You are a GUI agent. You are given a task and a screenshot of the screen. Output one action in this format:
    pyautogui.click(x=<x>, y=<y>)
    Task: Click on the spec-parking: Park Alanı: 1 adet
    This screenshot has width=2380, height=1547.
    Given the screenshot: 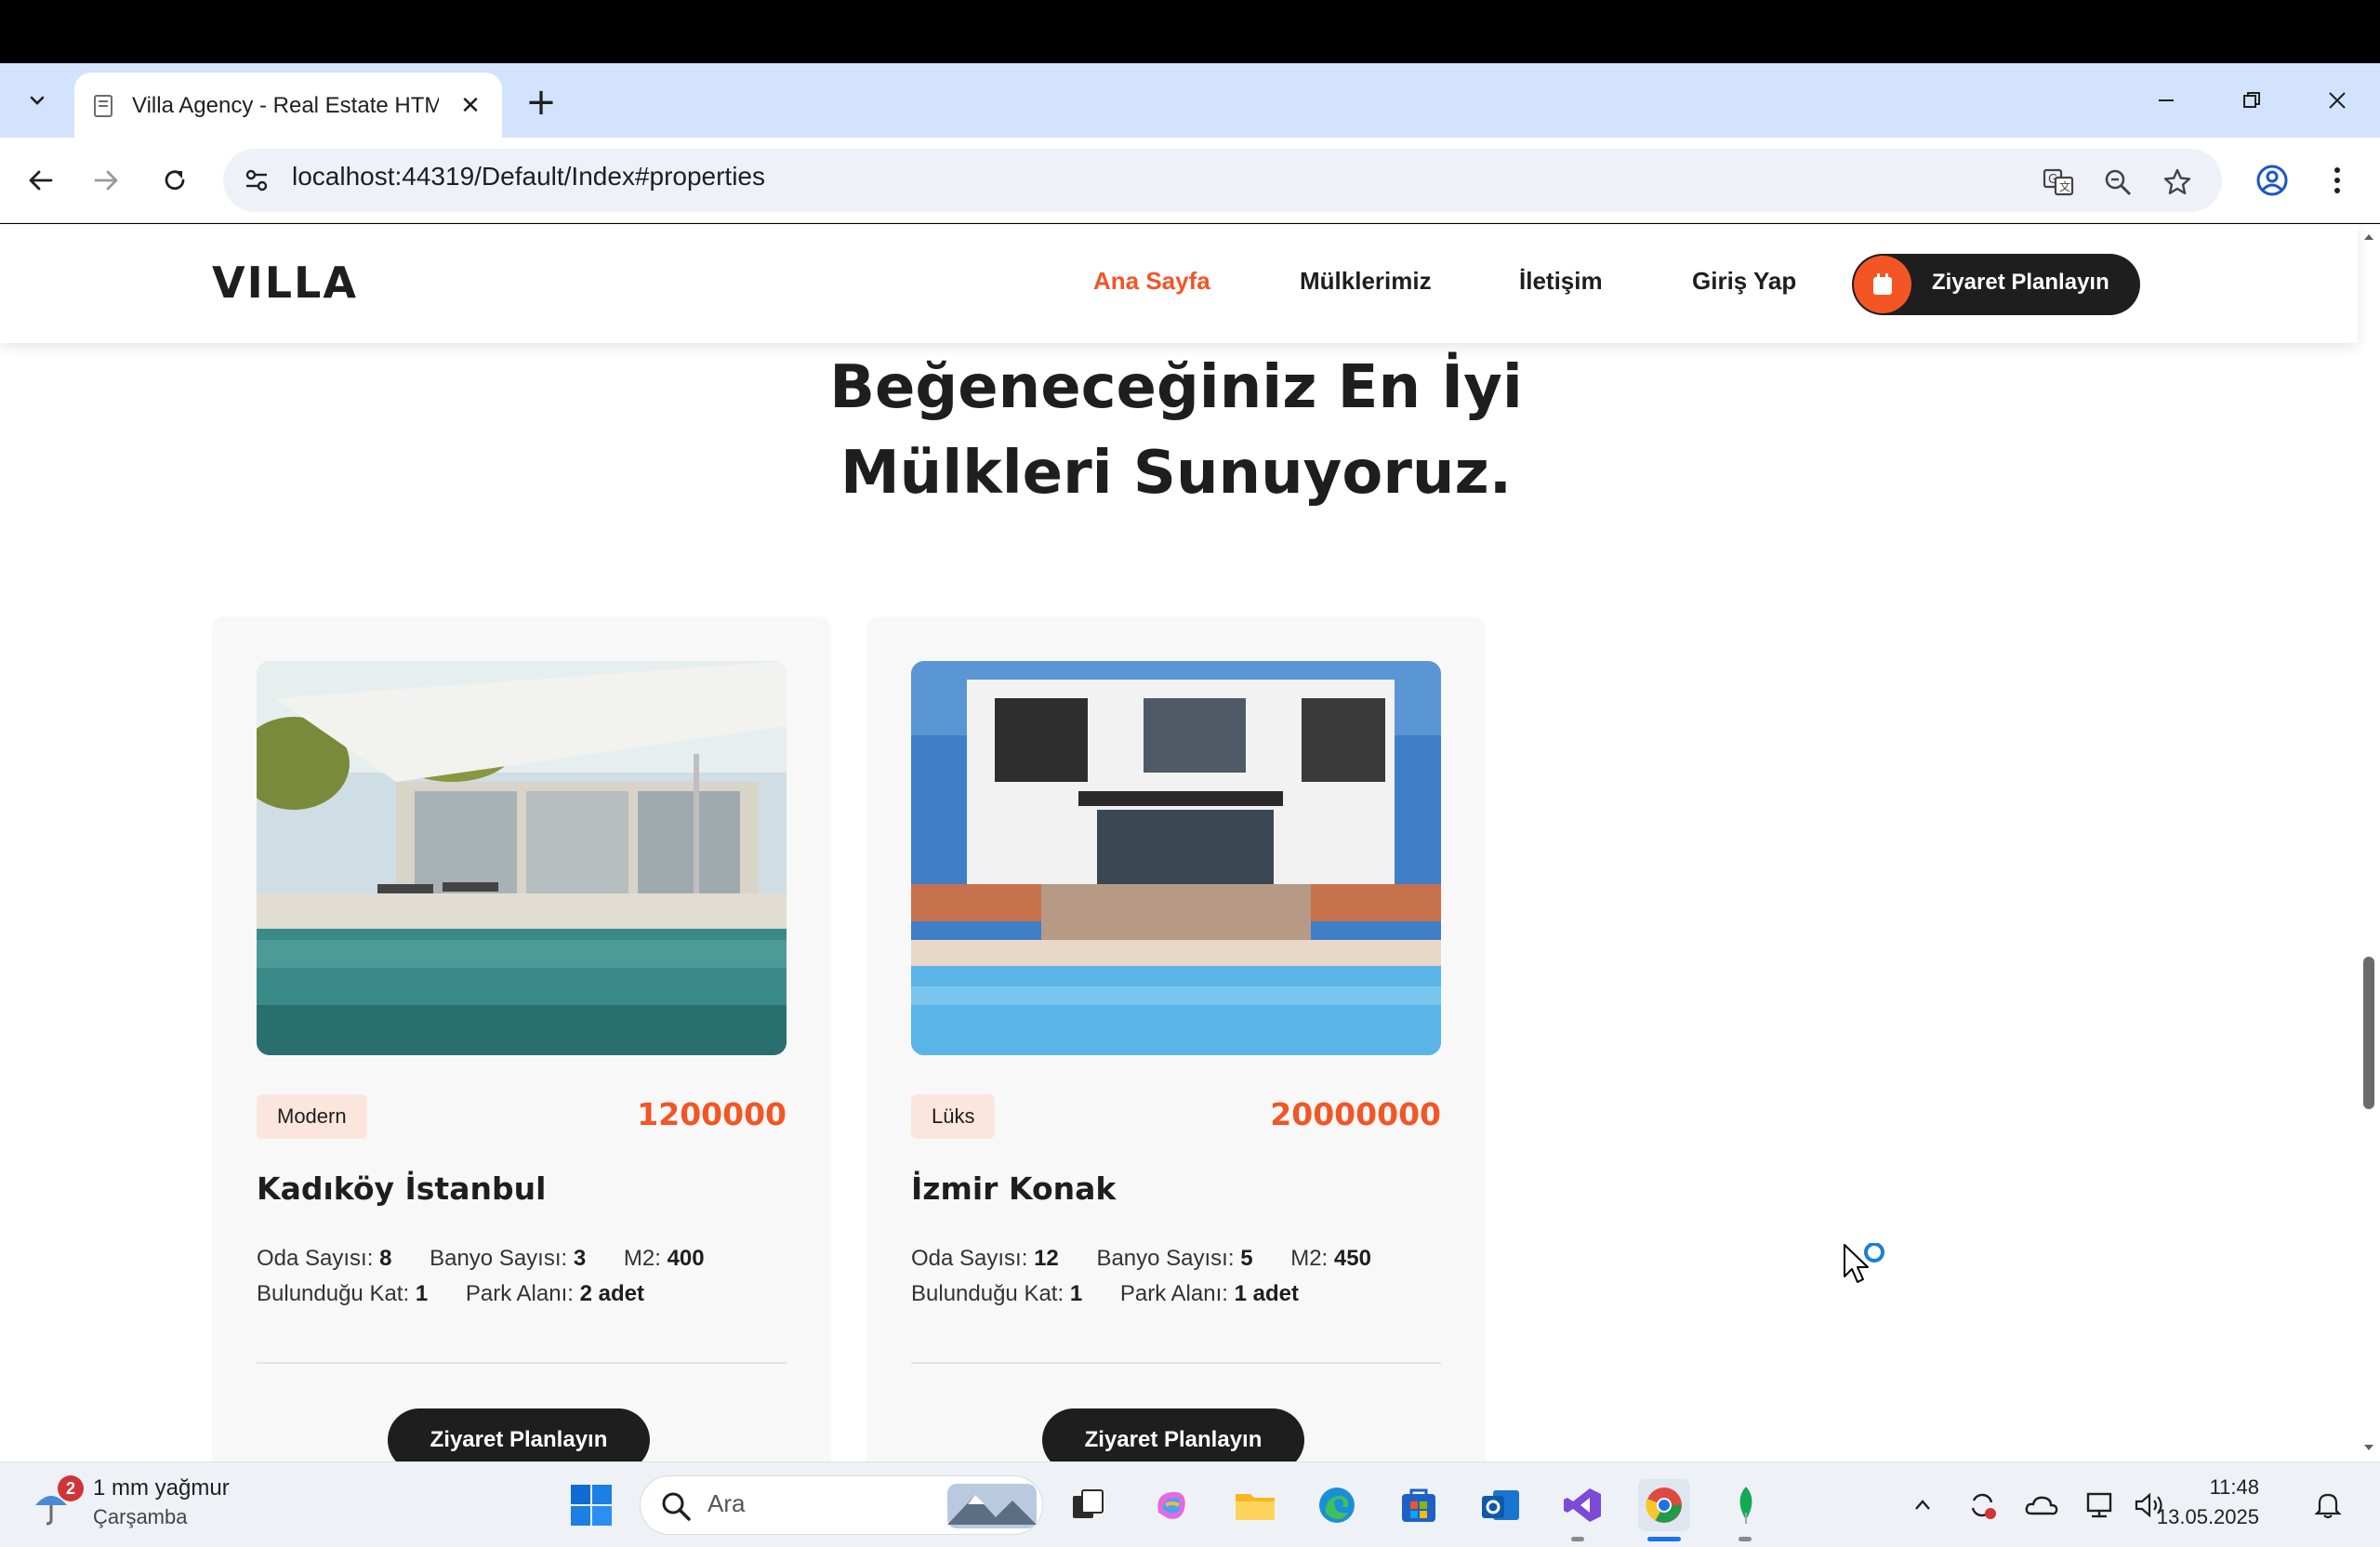 What is the action you would take?
    pyautogui.click(x=1209, y=1293)
    